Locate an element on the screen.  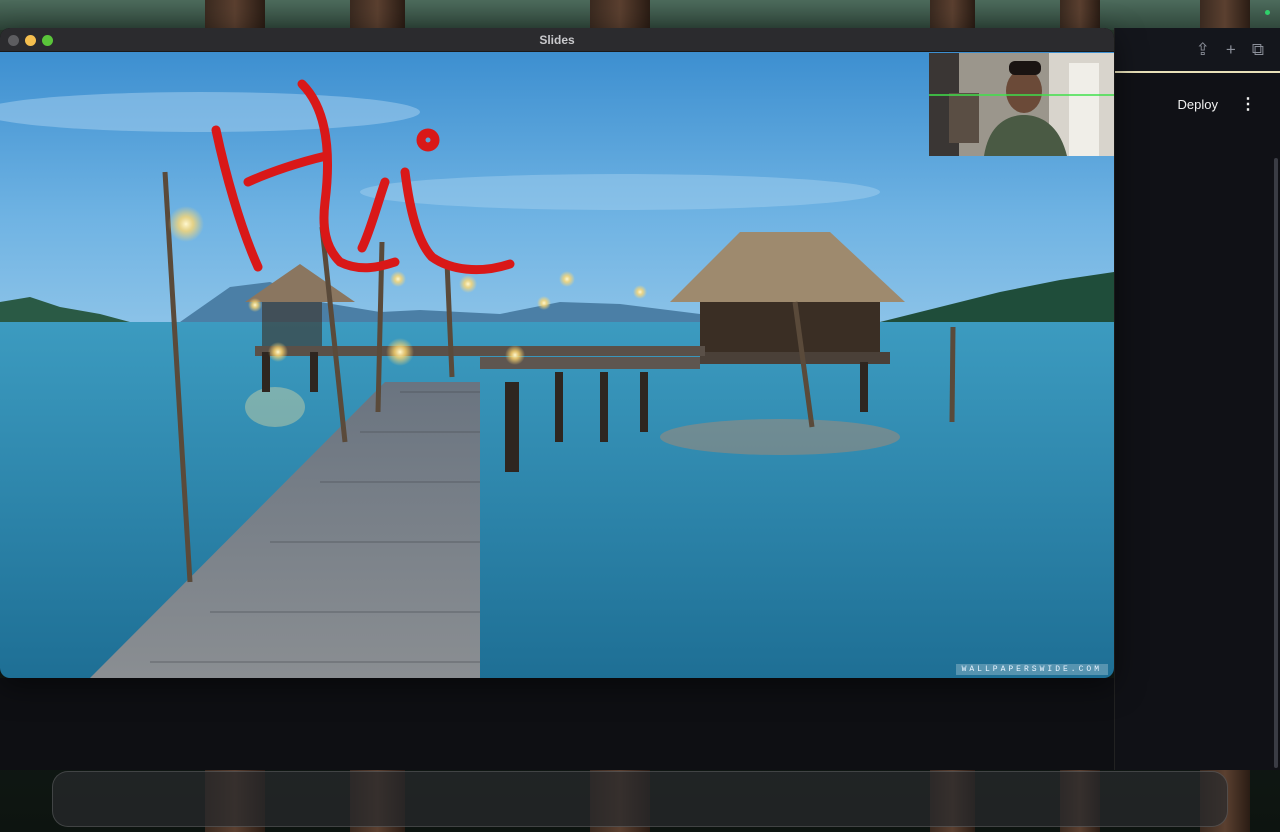
background-app-lower is located at coordinates (557, 724).